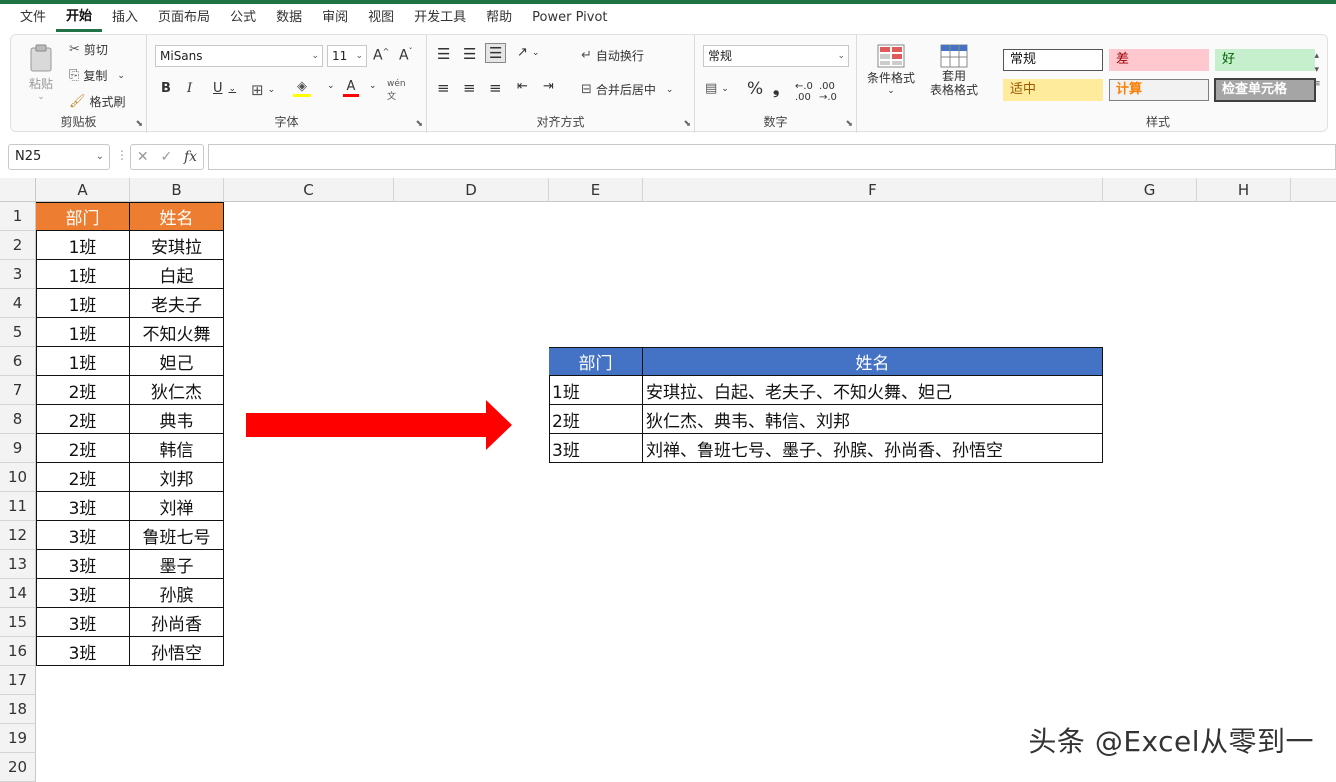 This screenshot has height=782, width=1336. I want to click on result-cell: 3班, so click(596, 448).